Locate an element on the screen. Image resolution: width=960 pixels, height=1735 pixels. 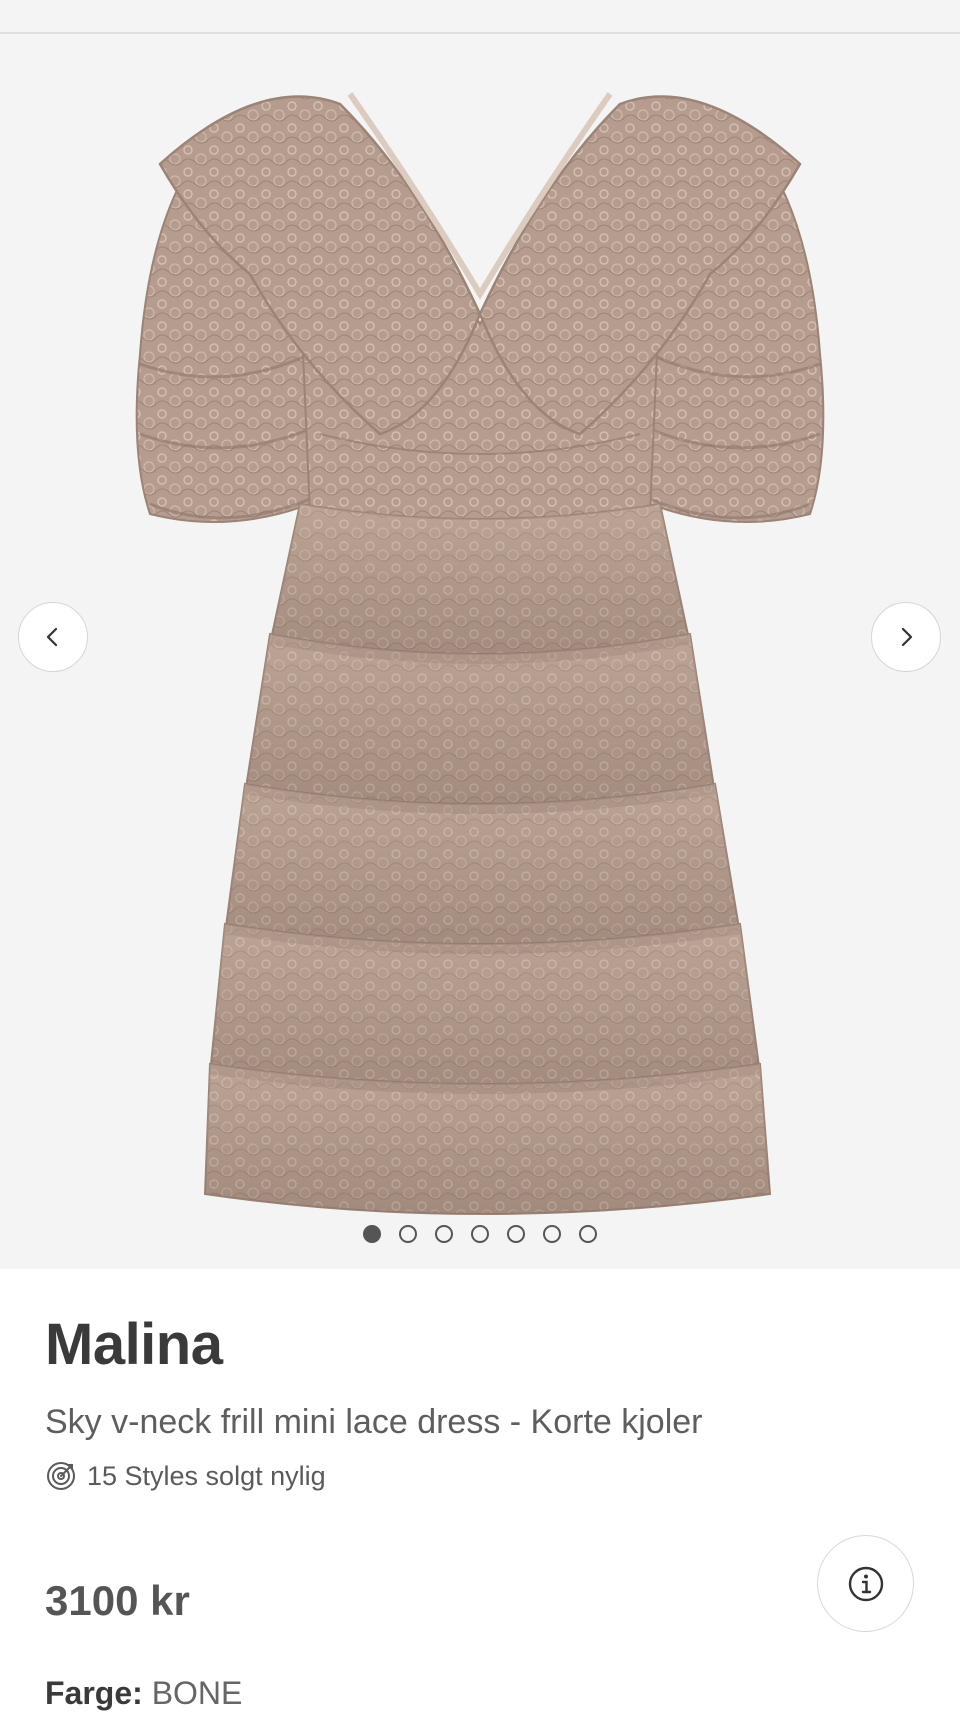
next-image-button is located at coordinates (906, 637).